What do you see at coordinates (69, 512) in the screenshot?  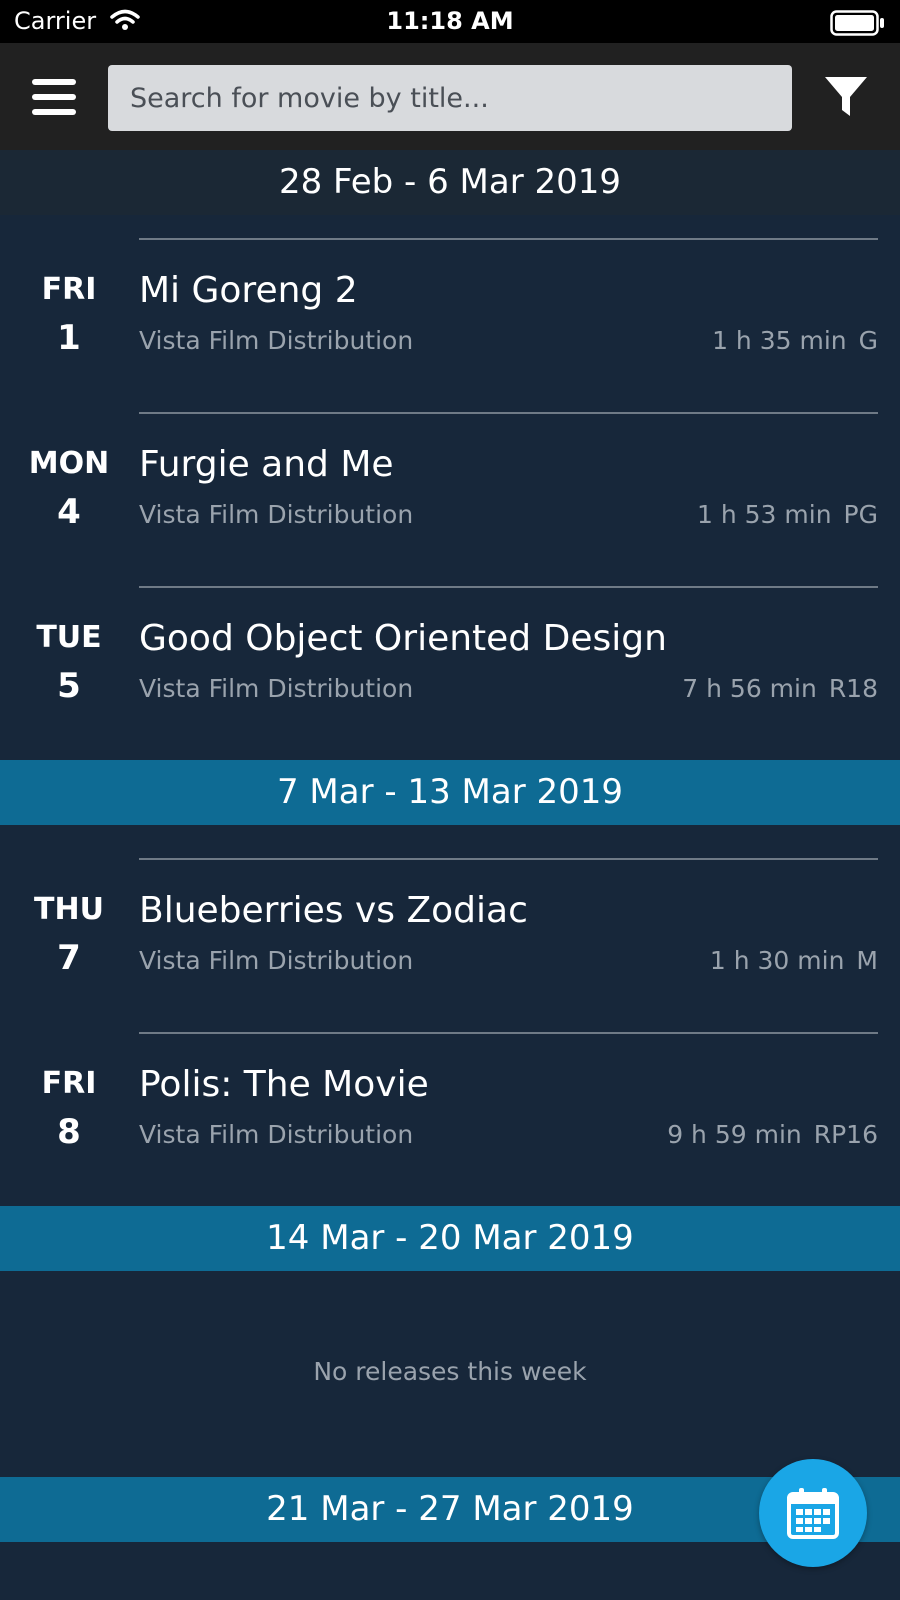 I see `day-number: 4` at bounding box center [69, 512].